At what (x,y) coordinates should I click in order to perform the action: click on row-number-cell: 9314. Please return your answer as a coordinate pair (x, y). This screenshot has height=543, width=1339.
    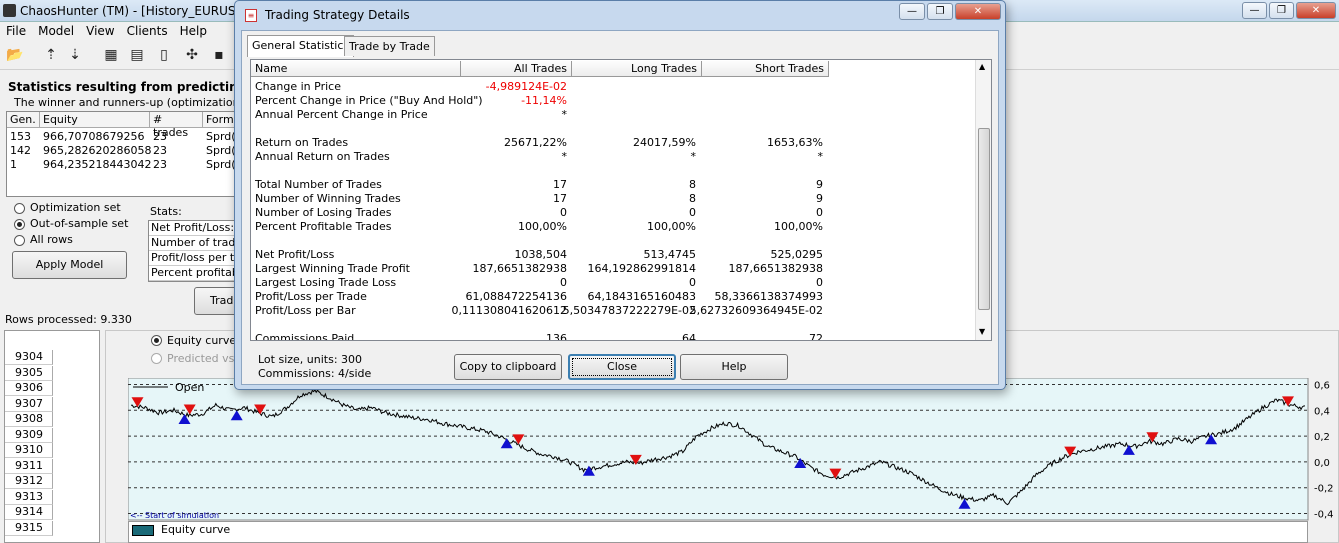
    Looking at the image, I should click on (29, 512).